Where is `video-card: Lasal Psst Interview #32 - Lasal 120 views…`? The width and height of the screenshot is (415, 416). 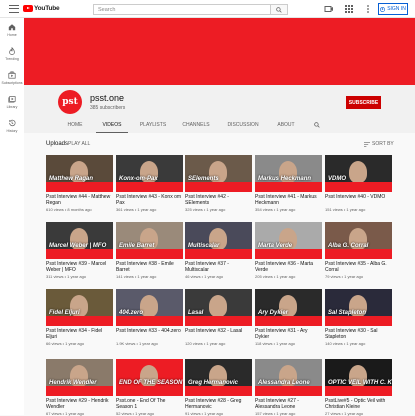 video-card: Lasal Psst Interview #32 - Lasal 120 views… is located at coordinates (218, 317).